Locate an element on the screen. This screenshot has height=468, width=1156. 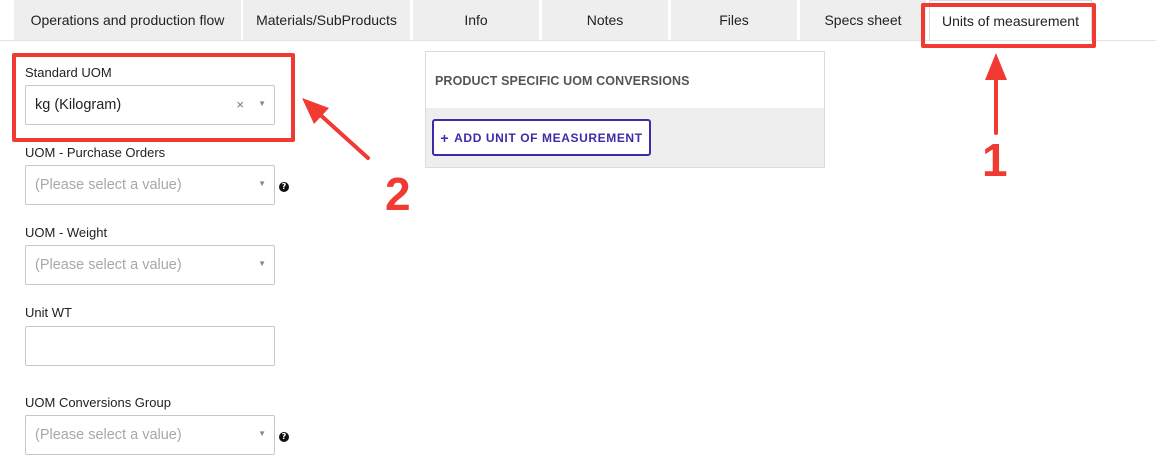
panel-header: PRODUCT SPECIFIC UOM CONVERSIONS is located at coordinates (625, 80).